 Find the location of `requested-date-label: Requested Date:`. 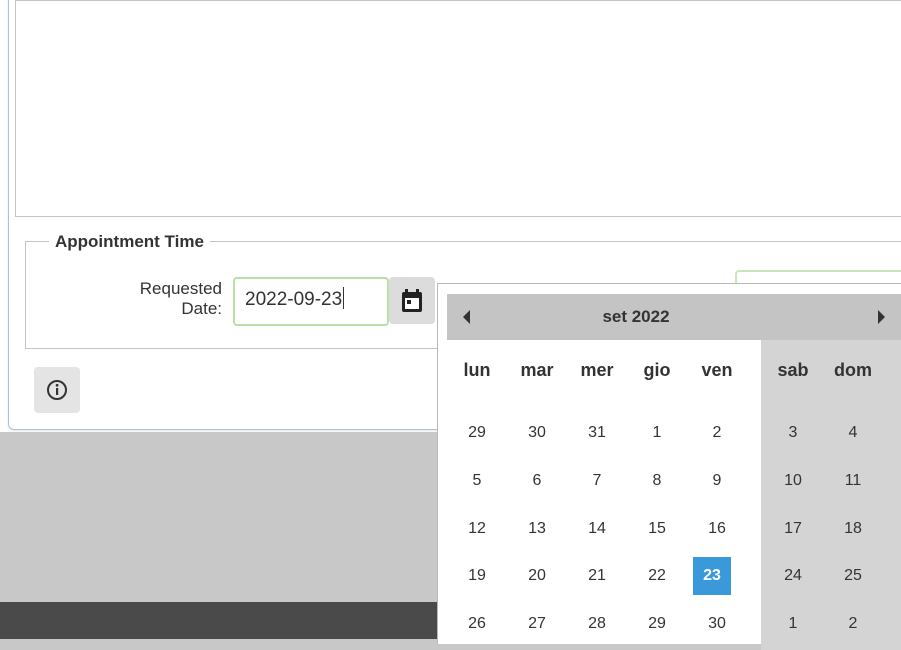

requested-date-label: Requested Date: is located at coordinates (159, 299).